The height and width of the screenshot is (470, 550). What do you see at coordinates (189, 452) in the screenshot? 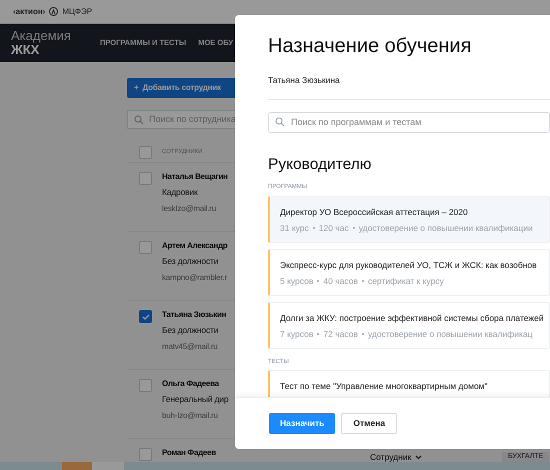
I see `employee-name: Роман Фадеев` at bounding box center [189, 452].